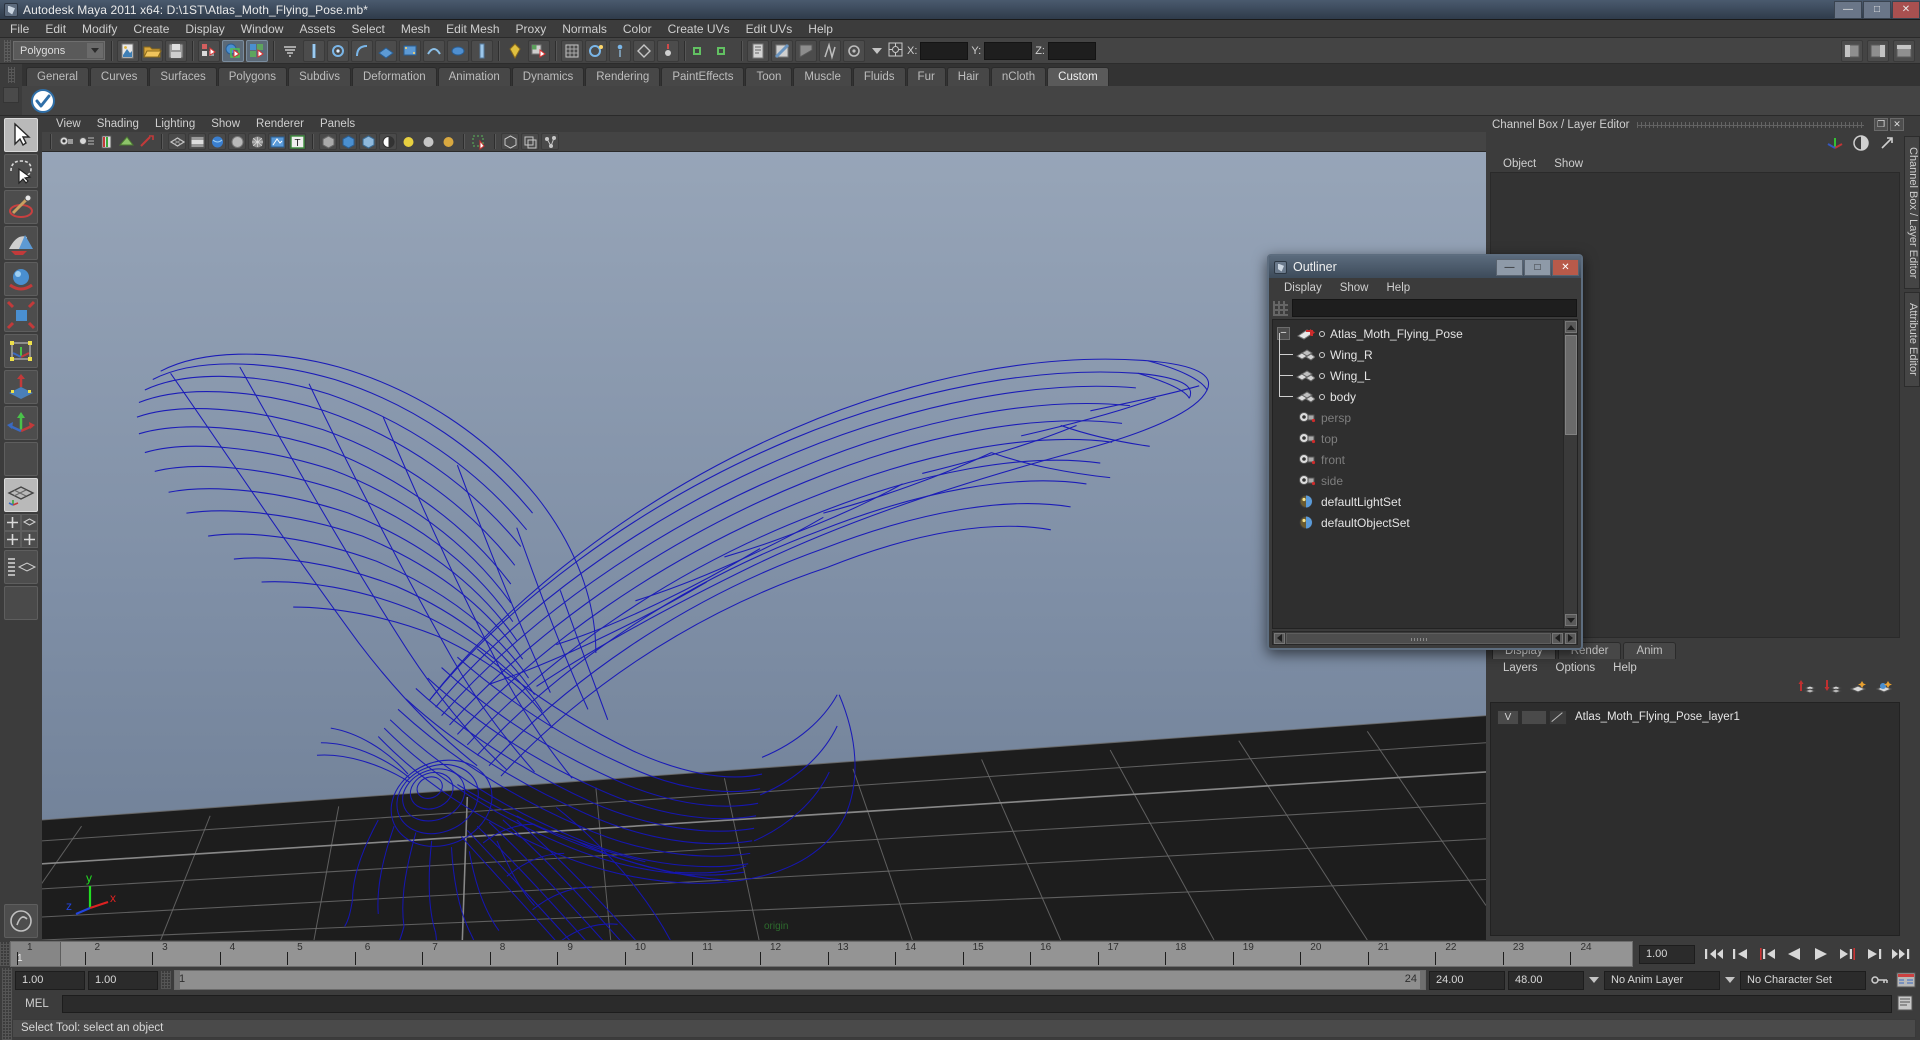 The height and width of the screenshot is (1040, 1920). I want to click on shelf-tab-animation: Animation, so click(474, 76).